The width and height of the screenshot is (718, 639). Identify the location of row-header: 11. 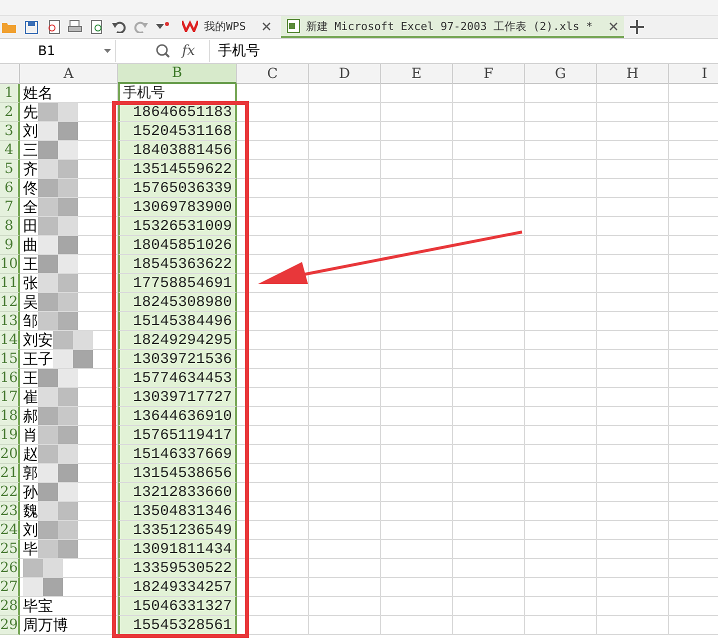
(10, 283).